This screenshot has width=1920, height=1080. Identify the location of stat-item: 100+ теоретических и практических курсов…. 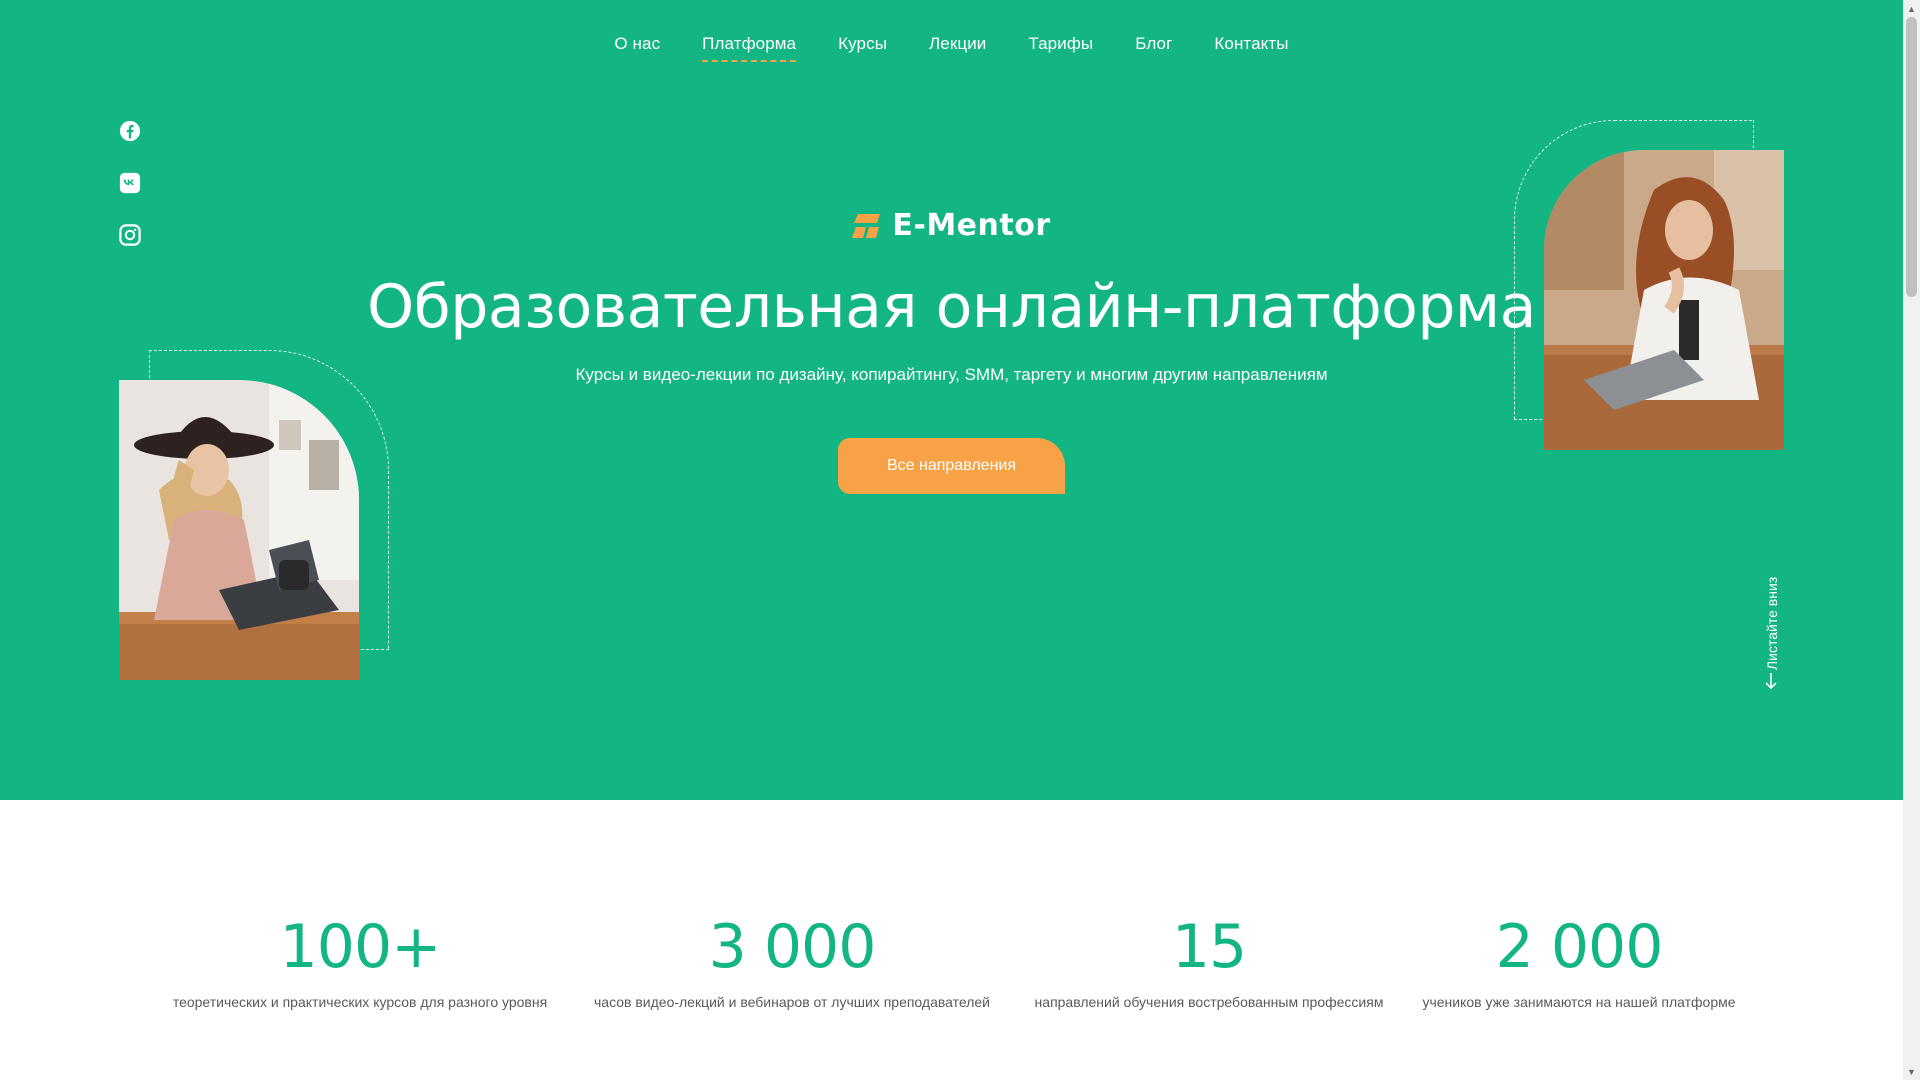
(360, 960).